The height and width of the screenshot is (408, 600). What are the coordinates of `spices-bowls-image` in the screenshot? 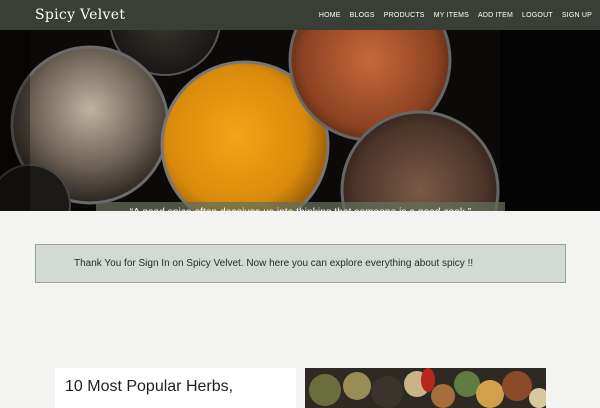 It's located at (425, 388).